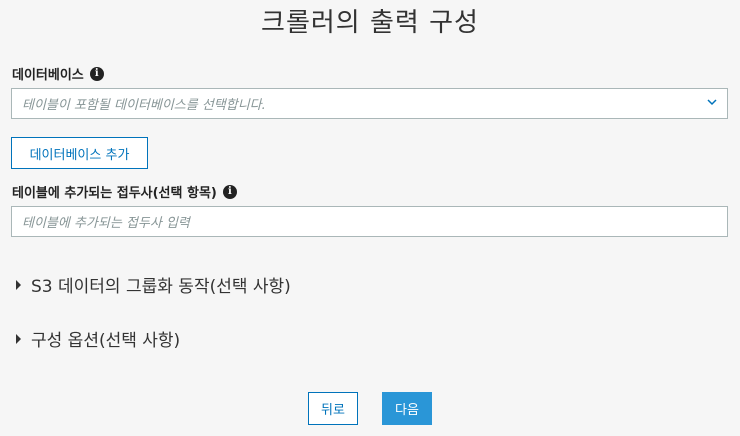 This screenshot has height=436, width=740. Describe the element at coordinates (333, 408) in the screenshot. I see `back-button: 뒤로` at that location.